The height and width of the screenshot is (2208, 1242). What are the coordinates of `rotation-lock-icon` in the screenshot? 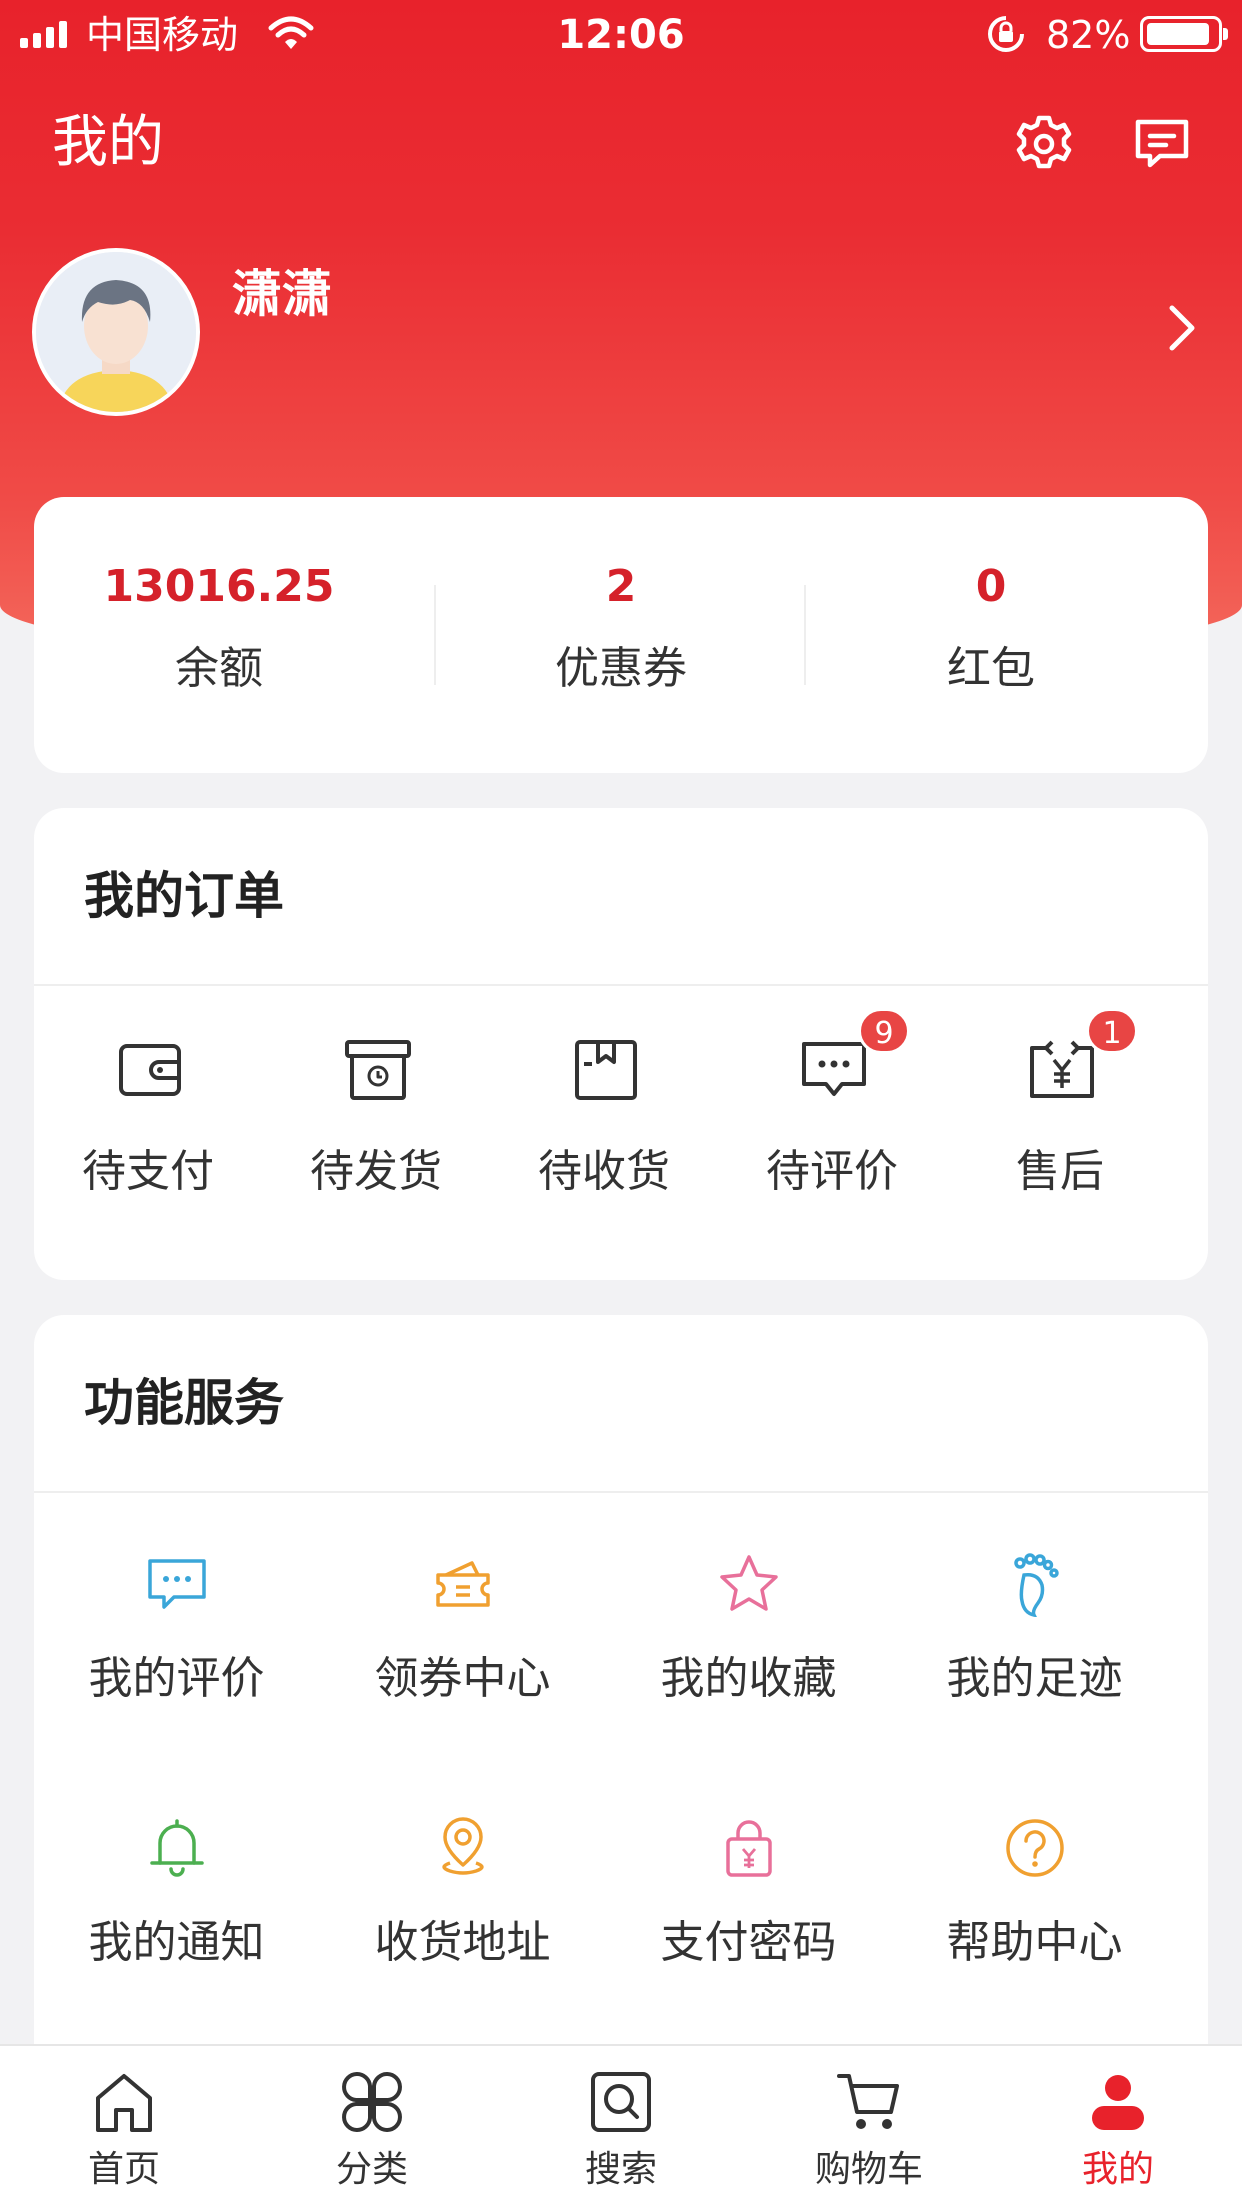 It's located at (1006, 34).